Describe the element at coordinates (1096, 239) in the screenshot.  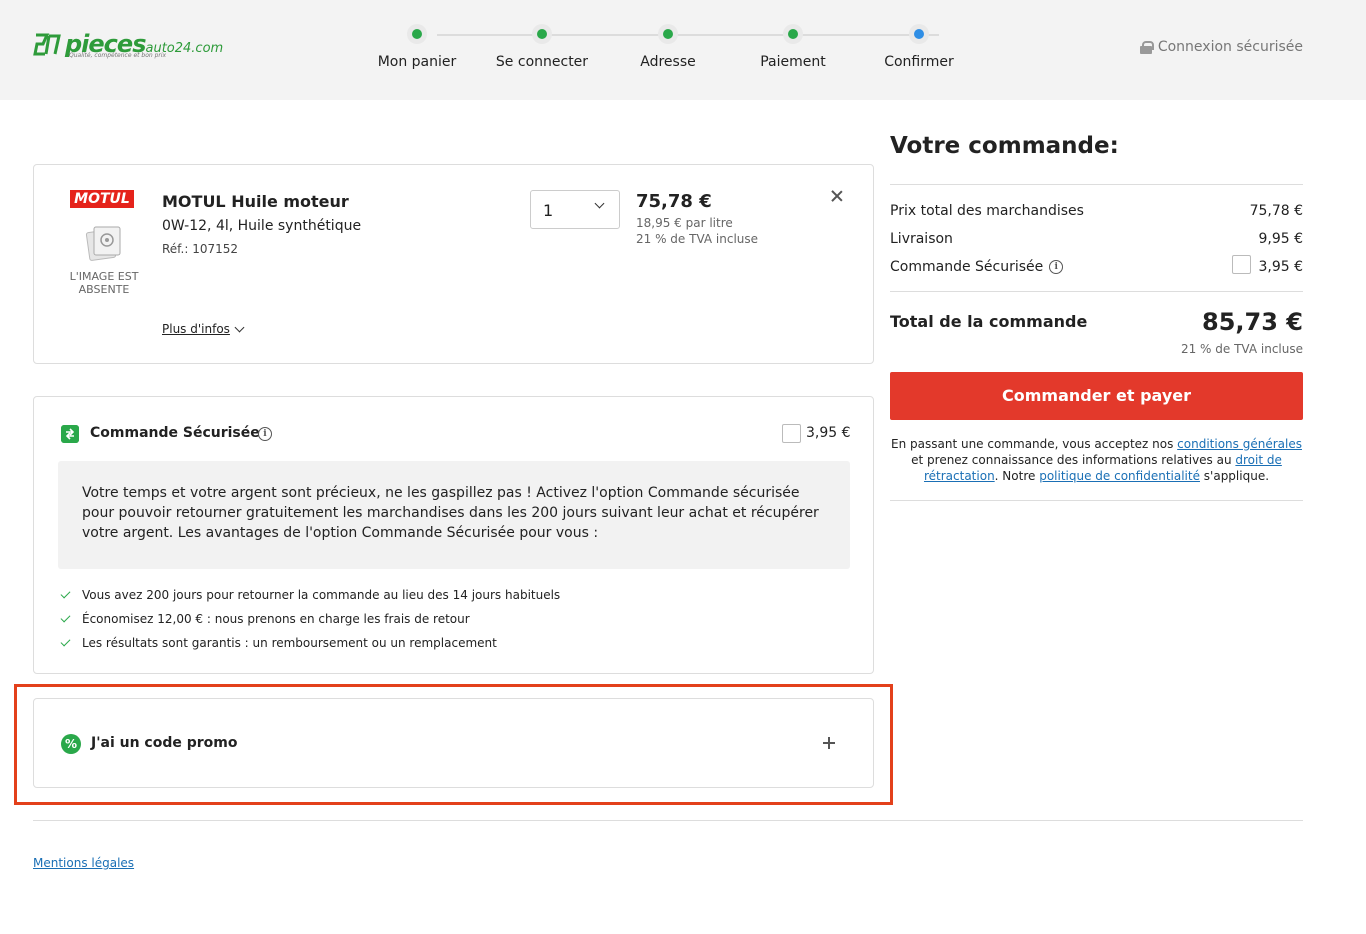
I see `summary-row-delivery: Livraison 9,95 €` at that location.